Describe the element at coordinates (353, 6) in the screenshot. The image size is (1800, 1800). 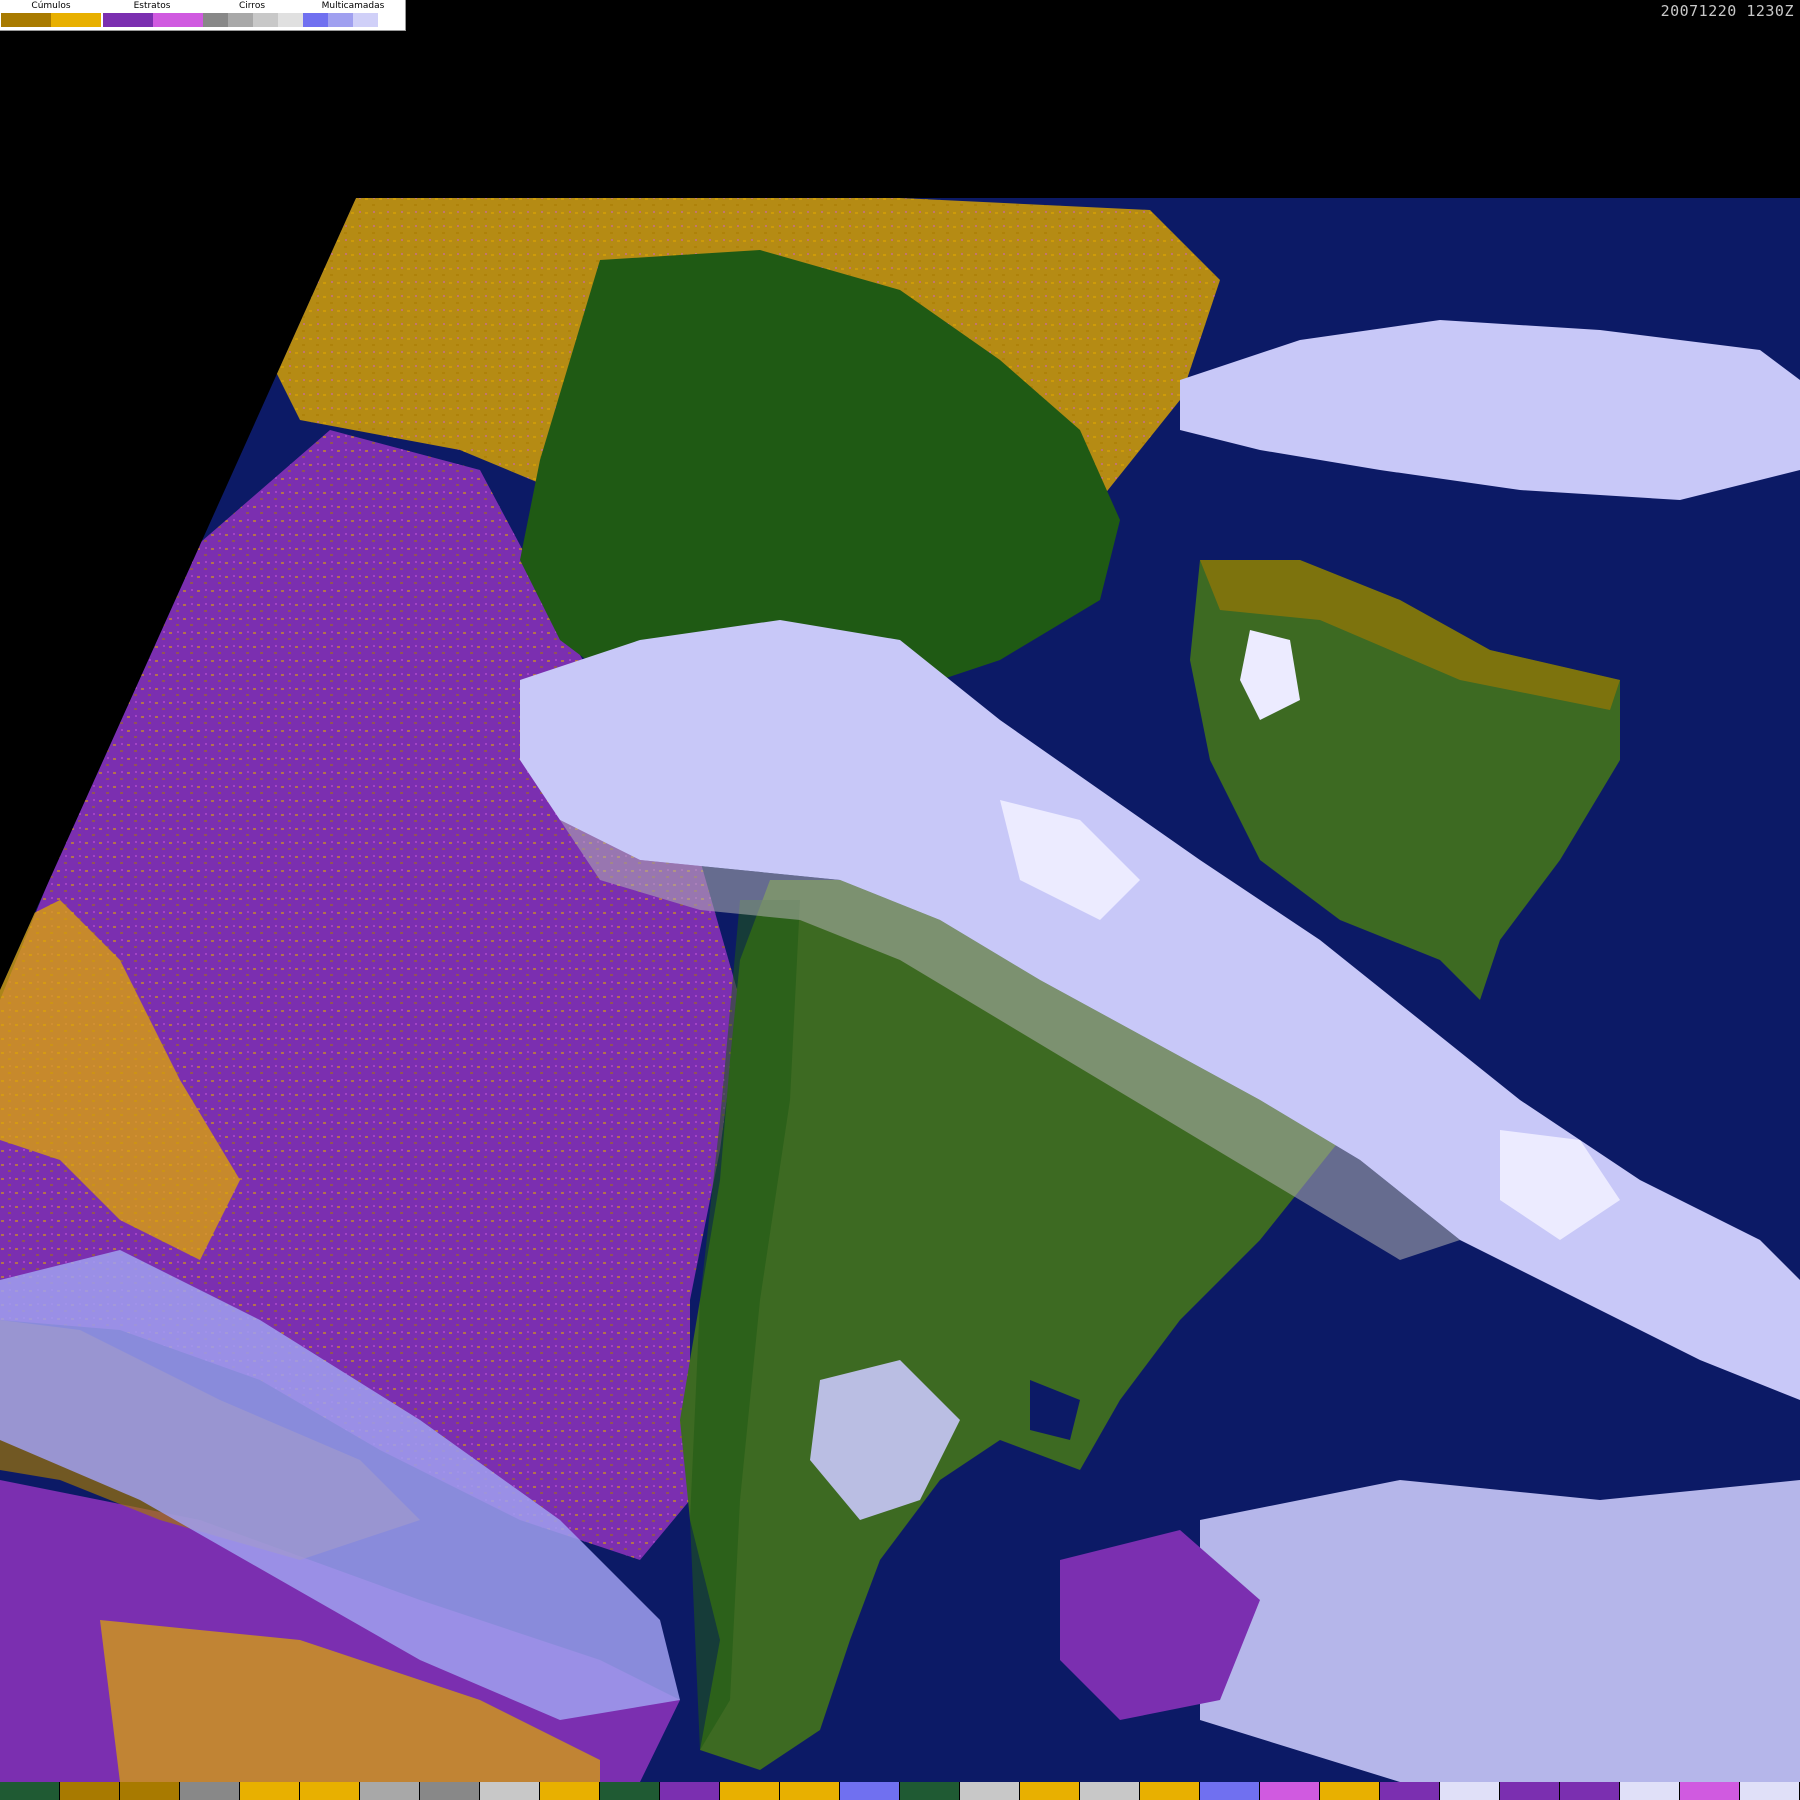
I see `legend-title-multicamadas: Multicamadas` at that location.